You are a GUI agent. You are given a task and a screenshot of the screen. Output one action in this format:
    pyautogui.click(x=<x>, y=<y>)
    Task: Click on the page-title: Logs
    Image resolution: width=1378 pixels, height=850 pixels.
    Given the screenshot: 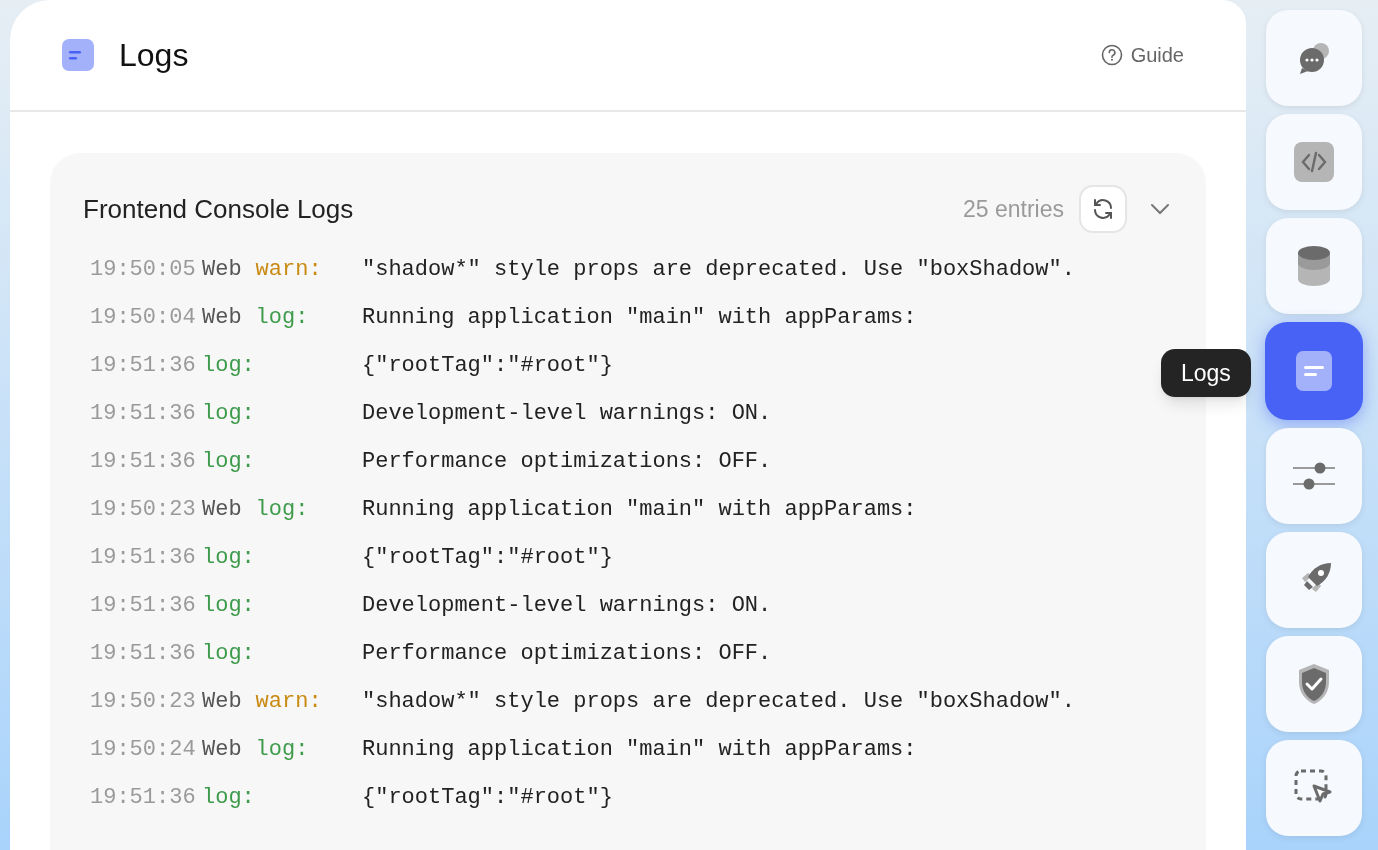 What is the action you would take?
    pyautogui.click(x=154, y=55)
    